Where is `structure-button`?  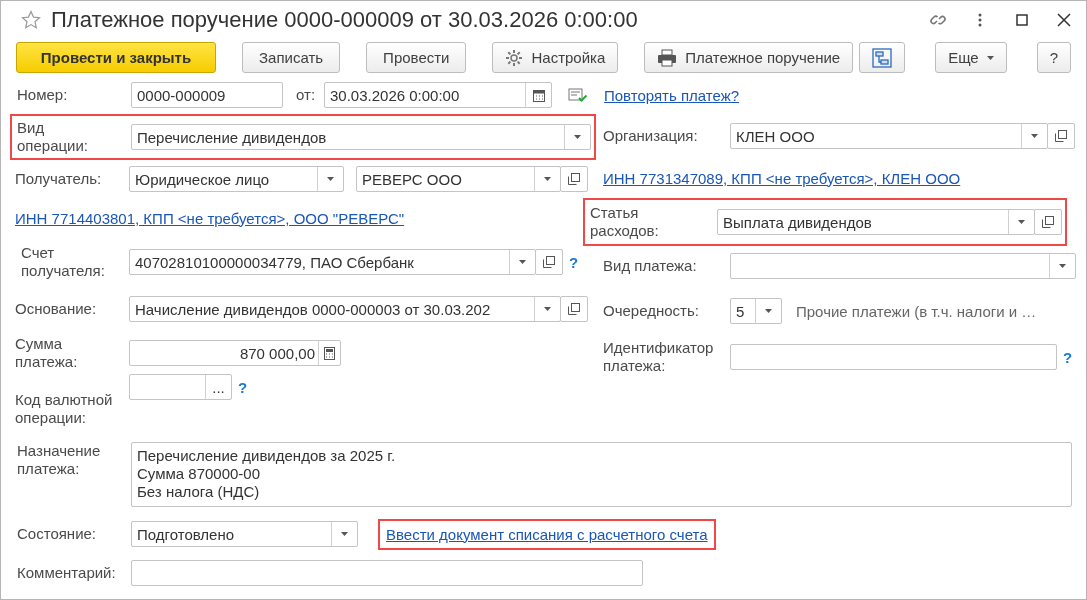 structure-button is located at coordinates (882, 57).